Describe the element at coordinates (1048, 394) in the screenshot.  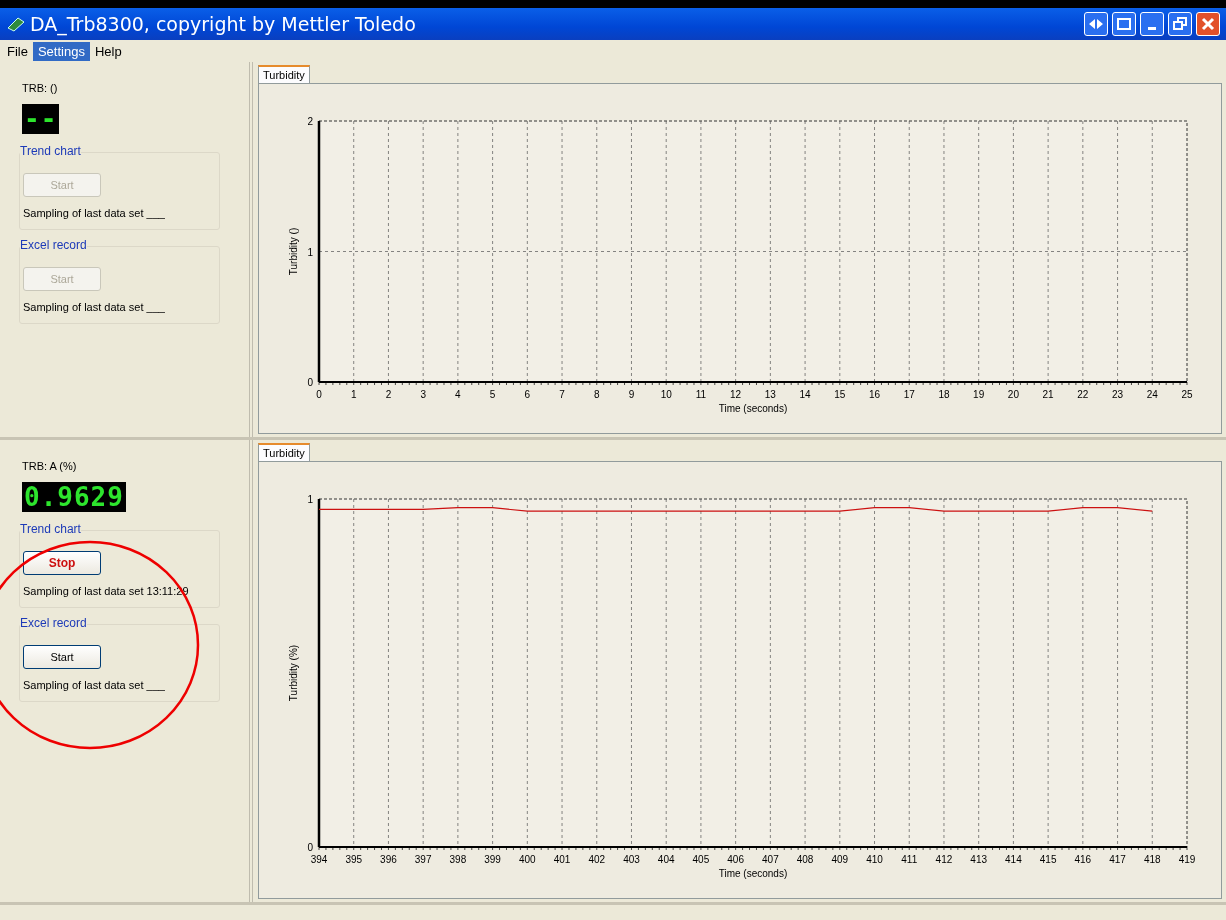
I see `x-tick-label: 21` at that location.